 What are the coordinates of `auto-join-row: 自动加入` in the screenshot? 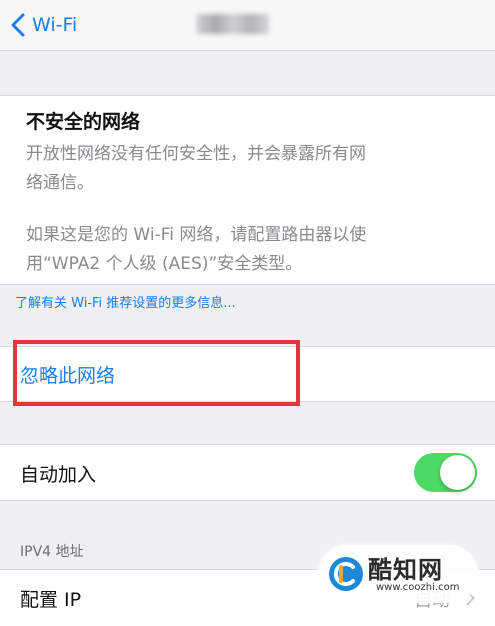 It's located at (247, 472).